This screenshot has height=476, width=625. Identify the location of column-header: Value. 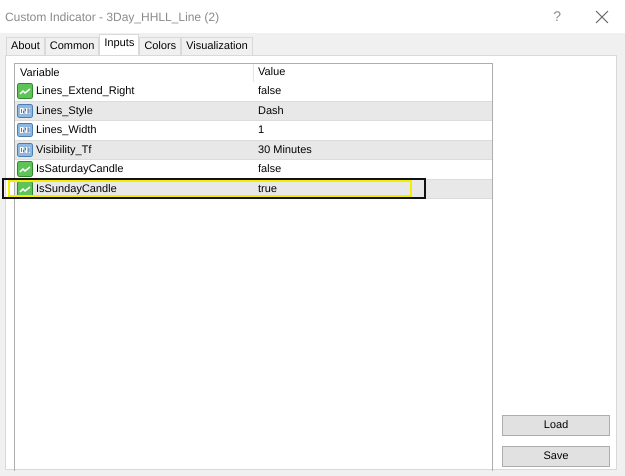
(271, 72).